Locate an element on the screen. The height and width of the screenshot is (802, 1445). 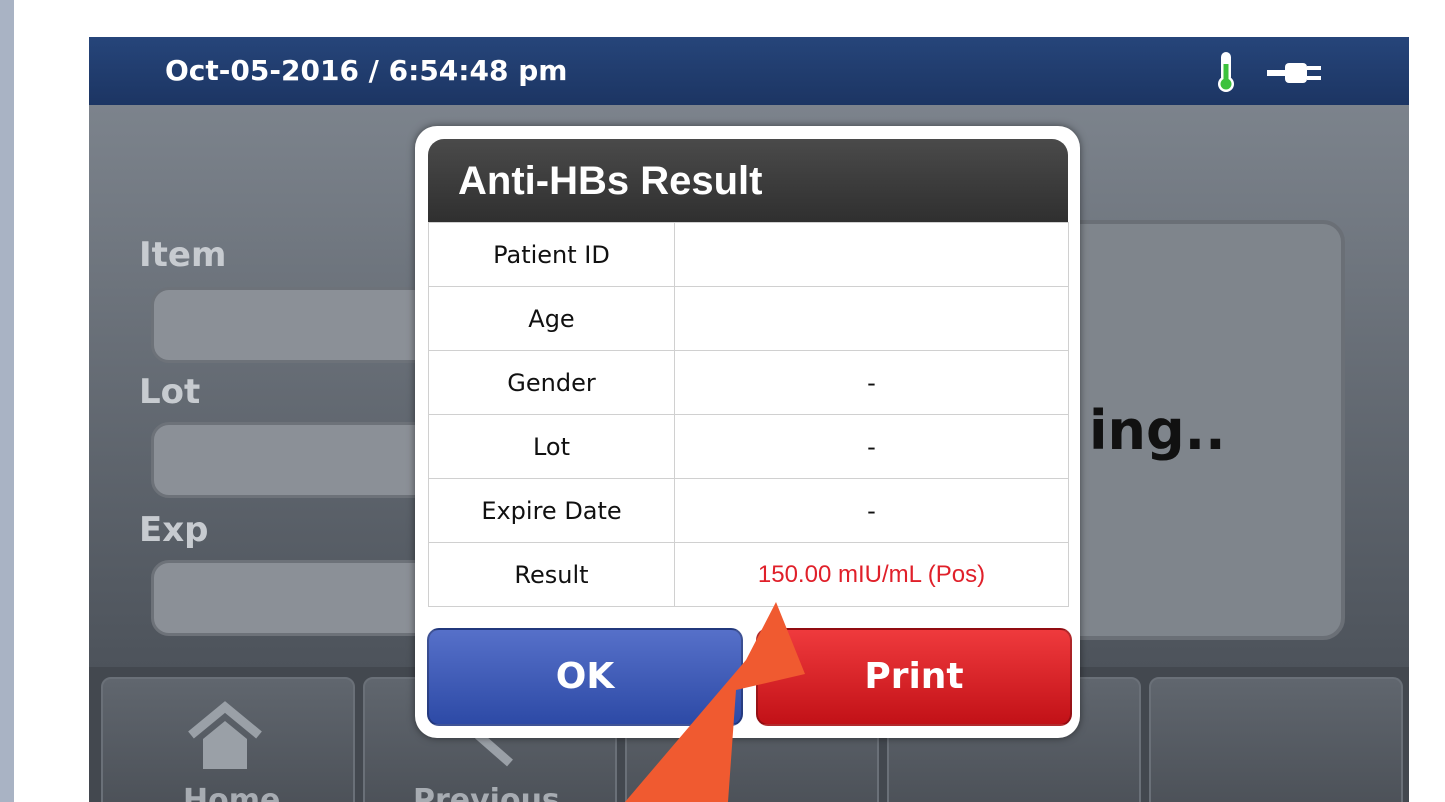
row-label: Gender is located at coordinates (551, 382).